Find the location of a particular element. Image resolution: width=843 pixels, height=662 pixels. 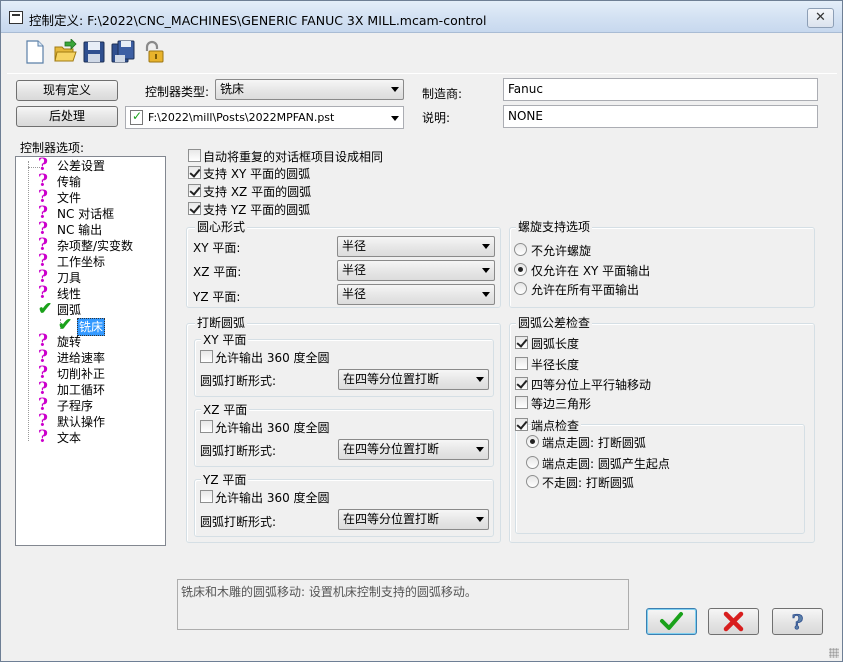

yz-allow-360-checkbox is located at coordinates (206, 496).